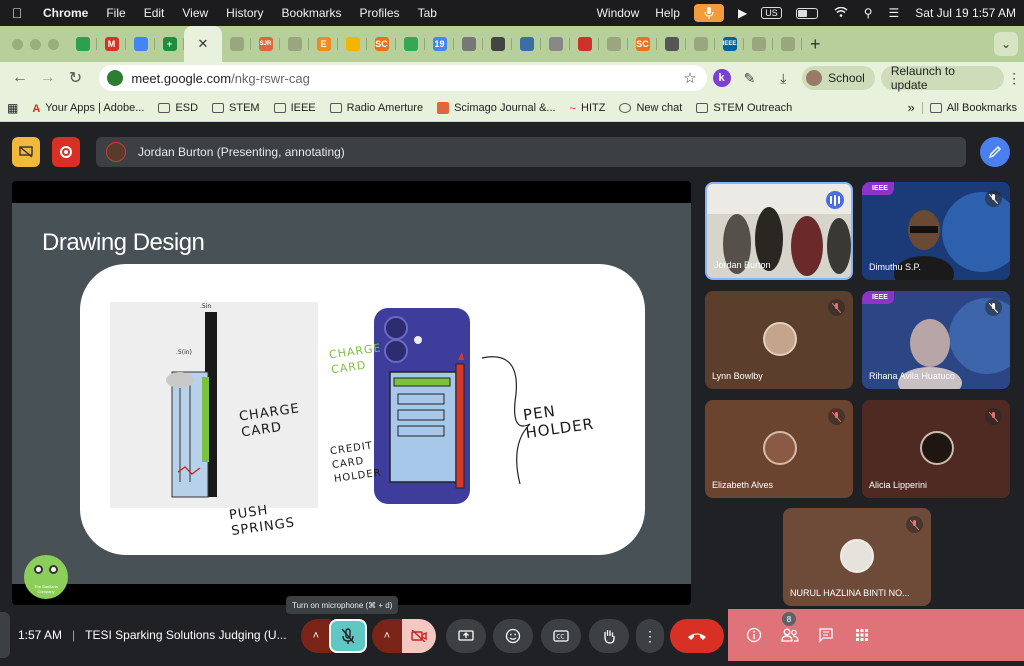 Image resolution: width=1024 pixels, height=666 pixels. What do you see at coordinates (862, 635) in the screenshot?
I see `activities-button` at bounding box center [862, 635].